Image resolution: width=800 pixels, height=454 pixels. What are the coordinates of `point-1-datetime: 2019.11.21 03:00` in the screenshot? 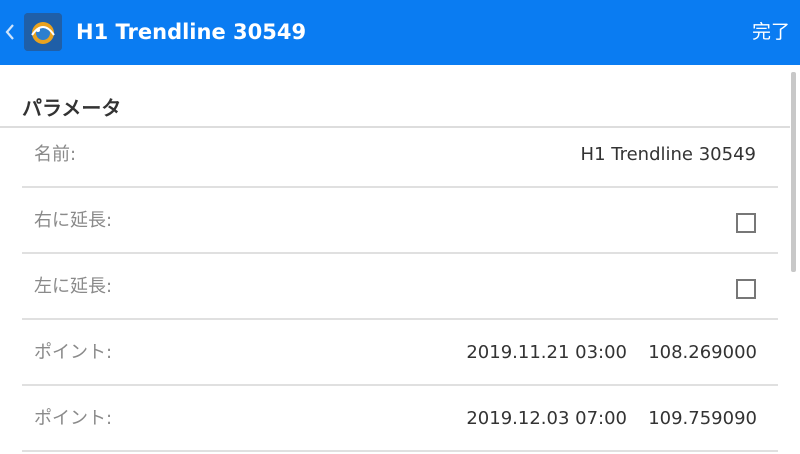 It's located at (546, 353).